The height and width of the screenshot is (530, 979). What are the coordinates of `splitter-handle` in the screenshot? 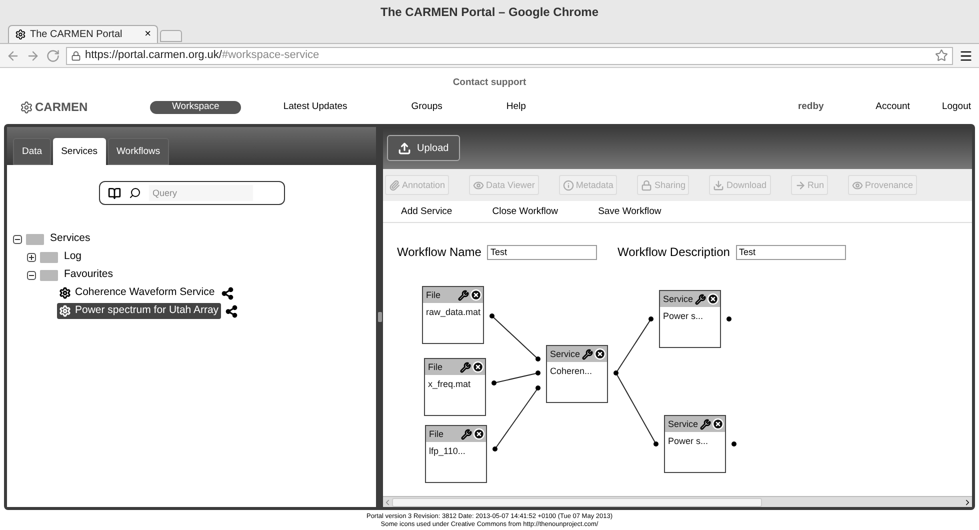 It's located at (380, 317).